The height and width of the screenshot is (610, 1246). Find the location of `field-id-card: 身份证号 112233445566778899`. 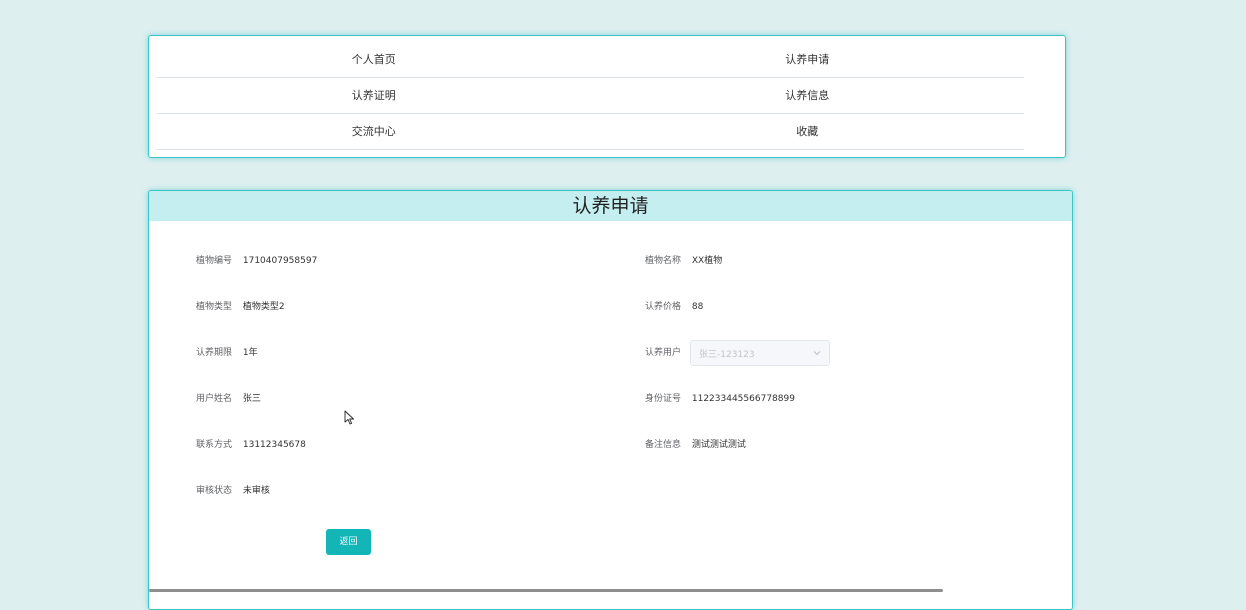

field-id-card: 身份证号 112233445566778899 is located at coordinates (720, 399).